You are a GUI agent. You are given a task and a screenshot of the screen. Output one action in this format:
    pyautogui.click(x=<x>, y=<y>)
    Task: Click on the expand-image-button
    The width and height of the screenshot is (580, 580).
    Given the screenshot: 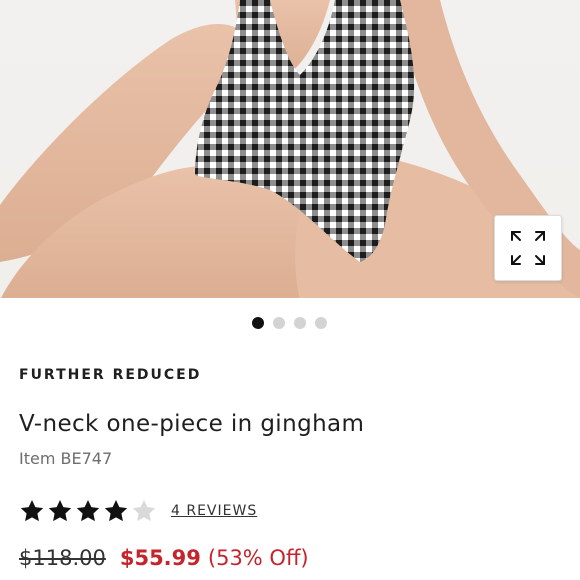 What is the action you would take?
    pyautogui.click(x=528, y=248)
    